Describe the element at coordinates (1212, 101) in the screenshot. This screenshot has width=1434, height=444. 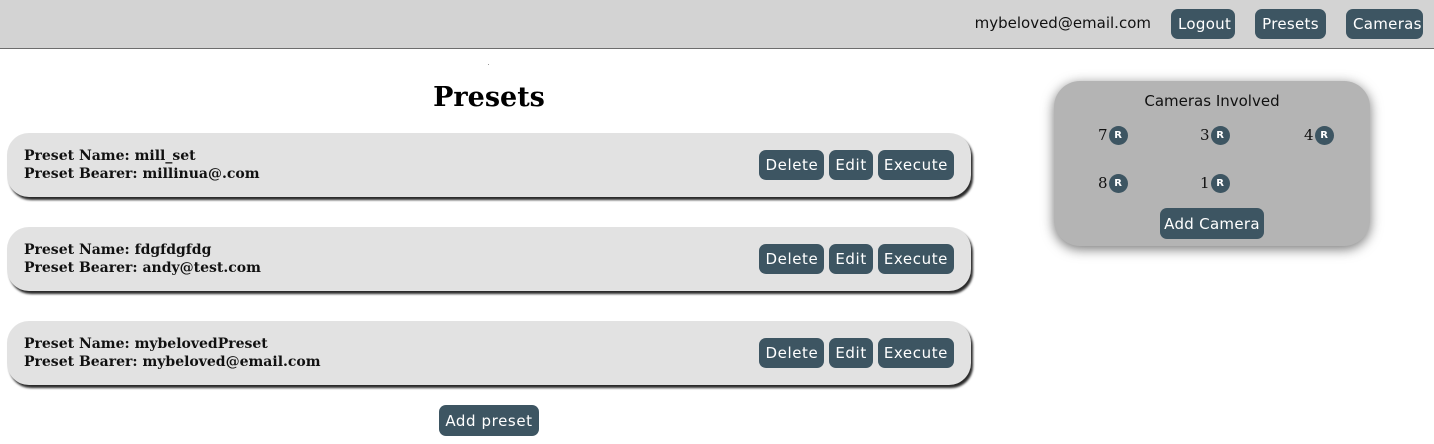
I see `panel-title: Cameras Involved` at that location.